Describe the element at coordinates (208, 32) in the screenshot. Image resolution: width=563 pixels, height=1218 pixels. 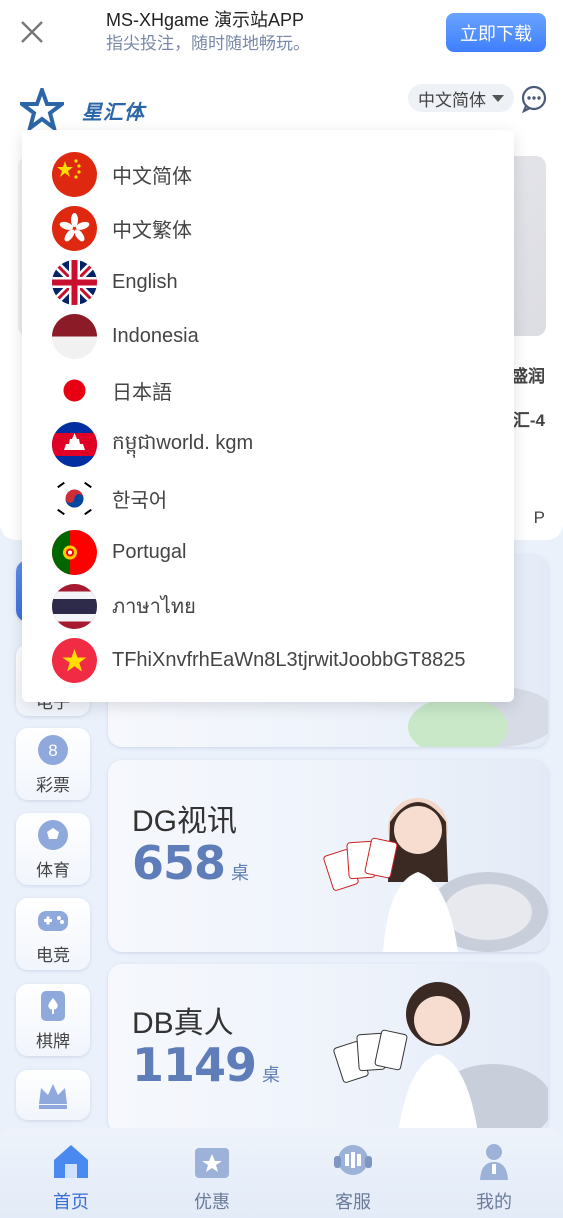
I see `banner-text: MS-XHgame 演示站APP 指尖投注，随时随地畅玩。` at that location.